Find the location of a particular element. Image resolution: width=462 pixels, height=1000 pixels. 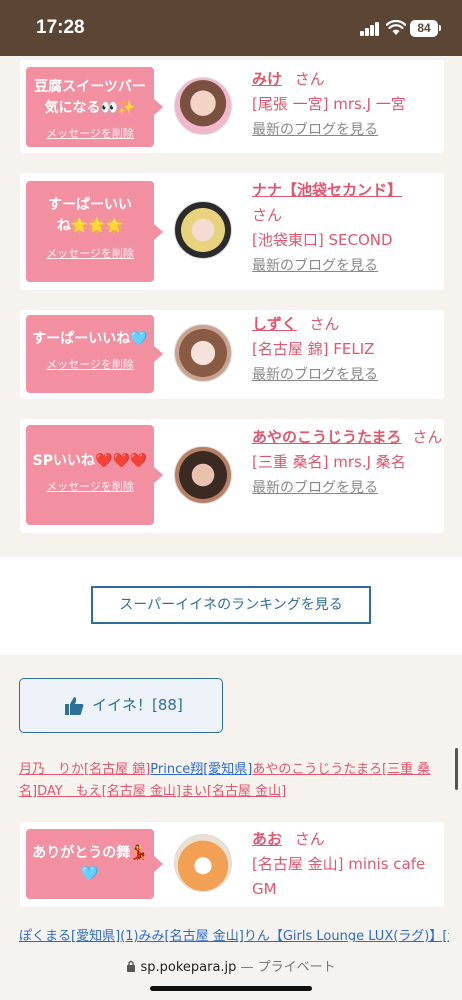

shop-label: [三重 桑名] mrs.J 桑名 is located at coordinates (329, 462).